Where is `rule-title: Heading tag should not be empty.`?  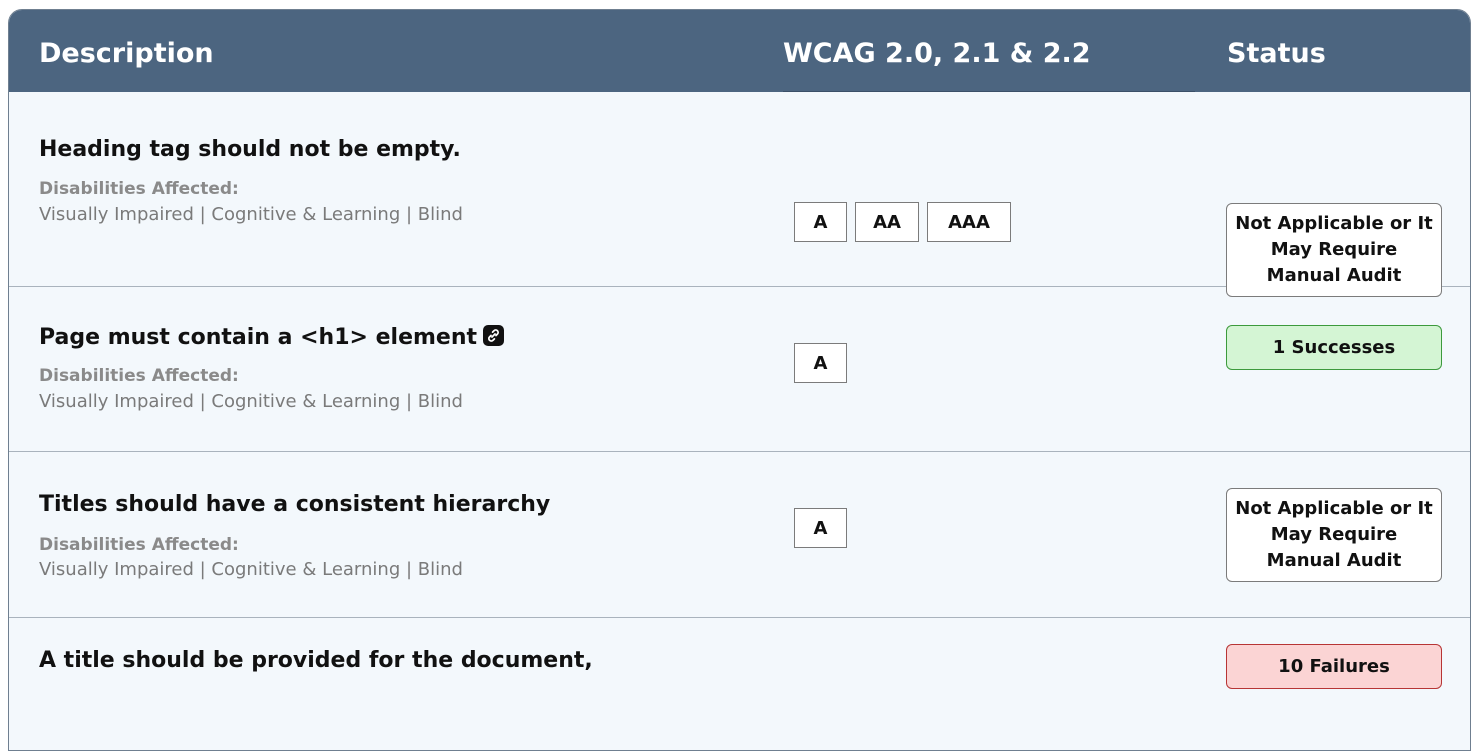 rule-title: Heading tag should not be empty. is located at coordinates (250, 149).